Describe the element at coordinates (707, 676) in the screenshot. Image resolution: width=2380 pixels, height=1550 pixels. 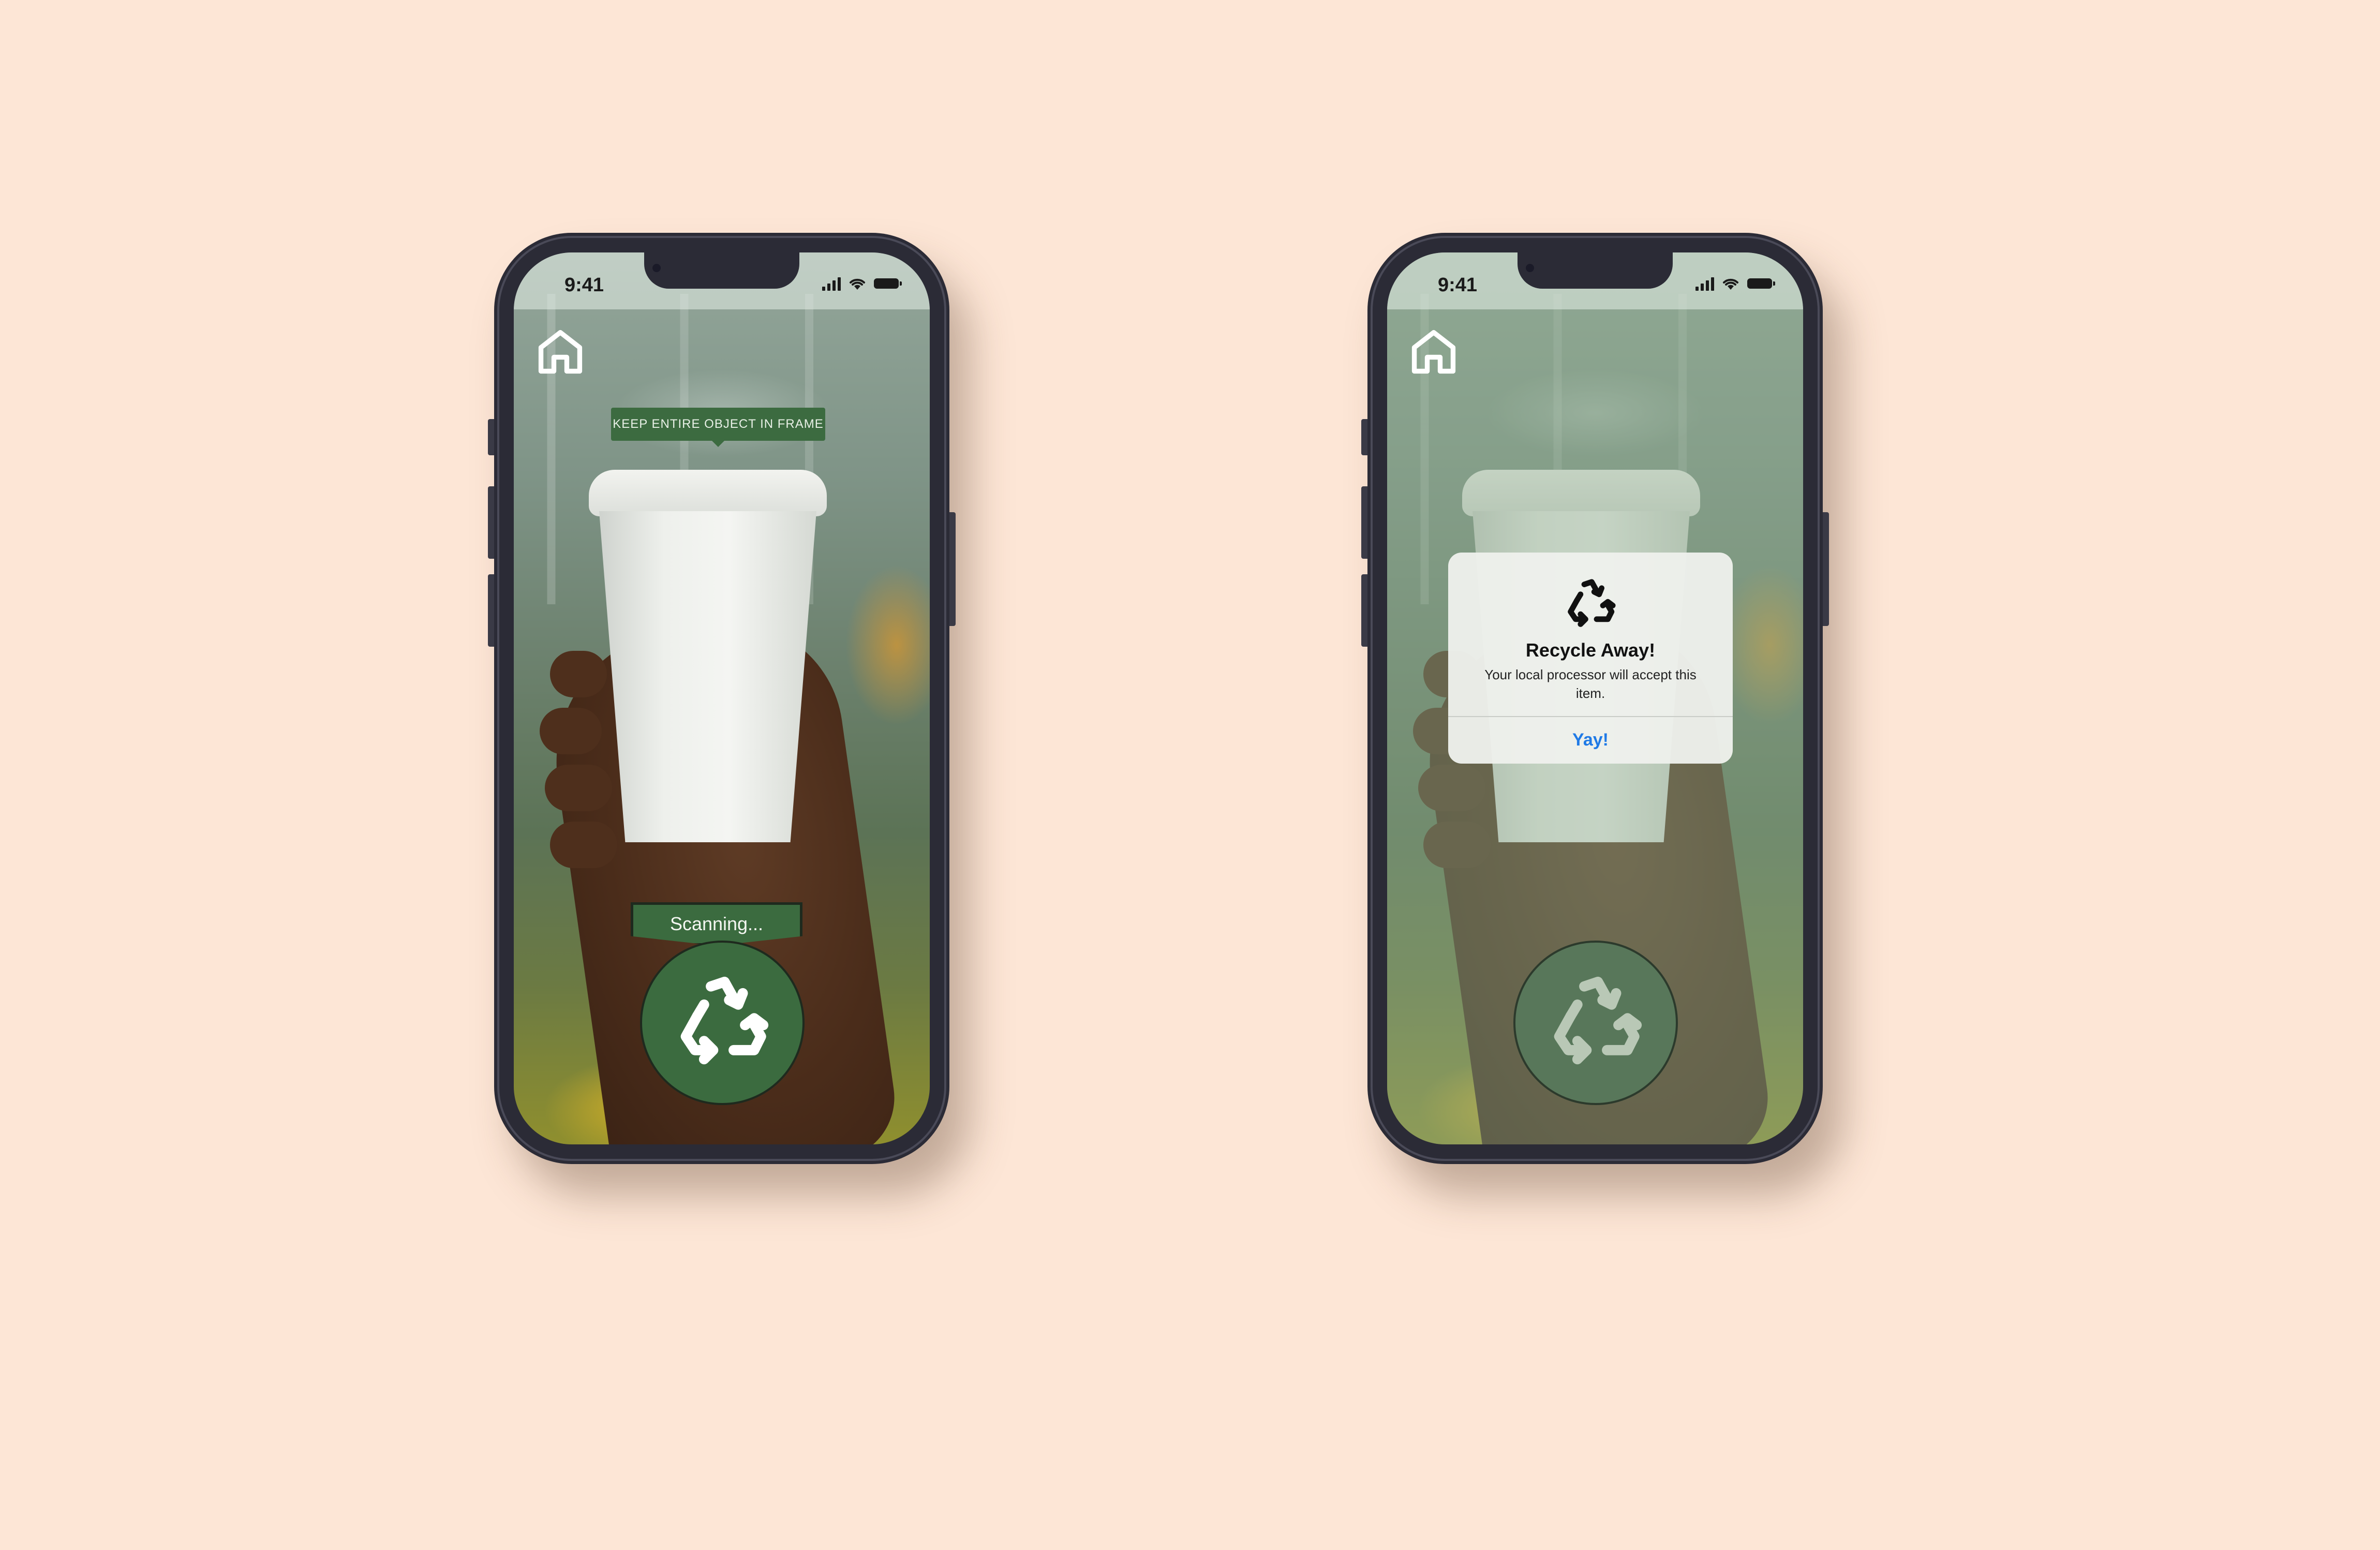
I see `cup-body` at that location.